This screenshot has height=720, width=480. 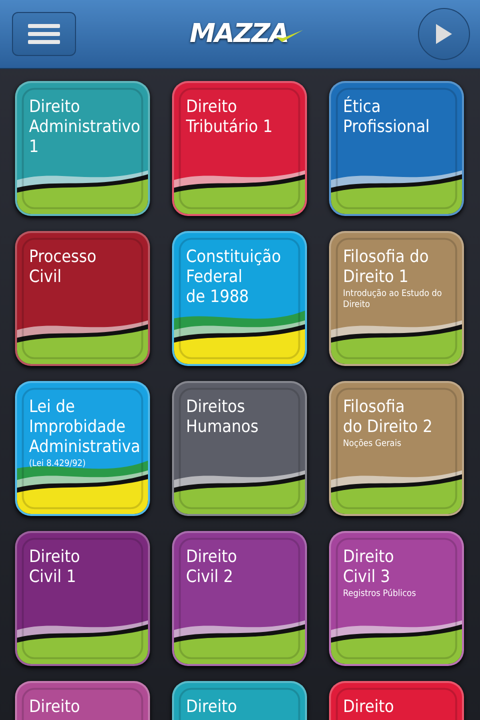 I want to click on course-tile: Filosofia do Direito 2 Noções Gerais, so click(x=396, y=448).